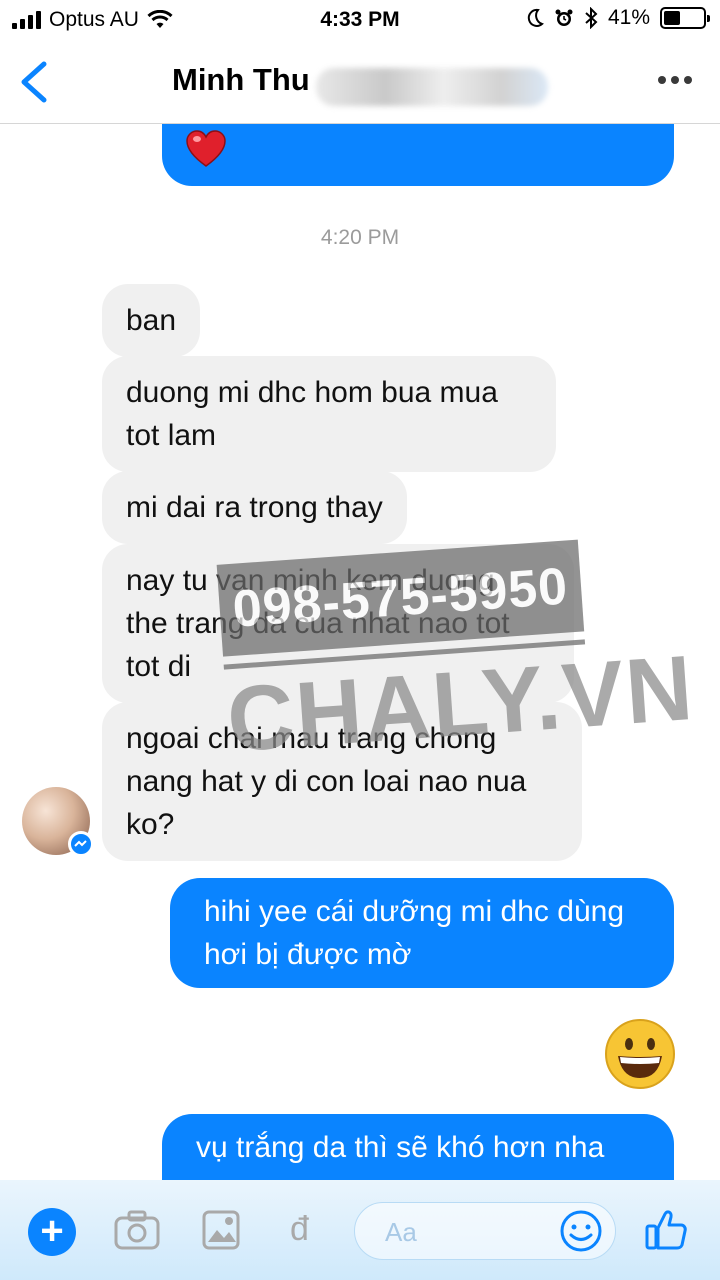 The height and width of the screenshot is (1280, 720). I want to click on composer-bar: + đ Aa, so click(360, 1230).